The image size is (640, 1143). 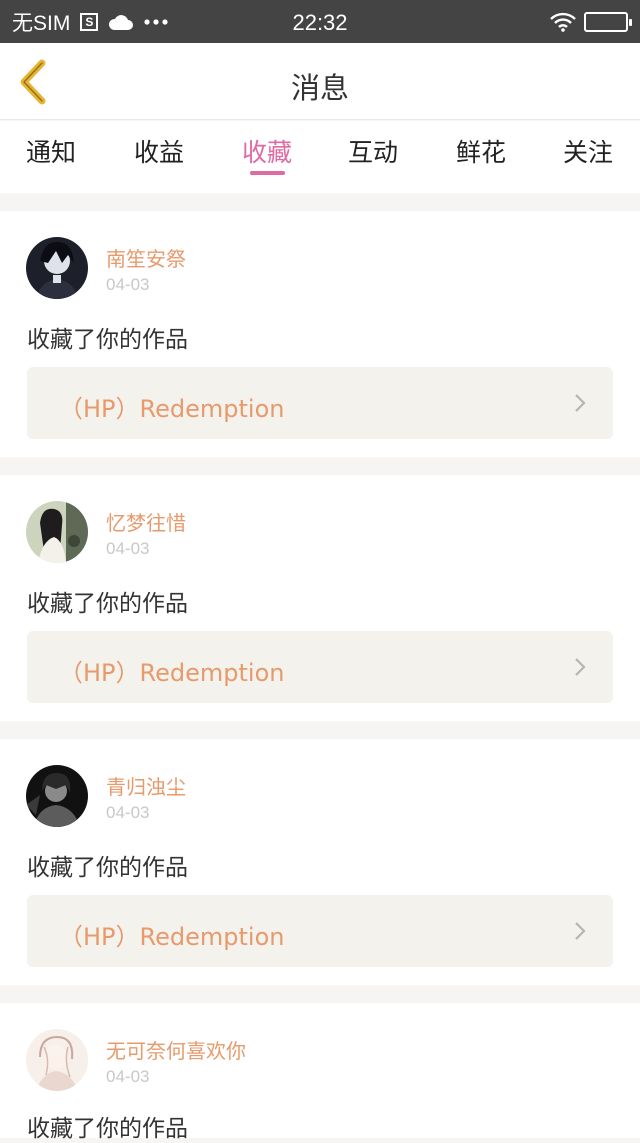 I want to click on nav-header: 消息, so click(x=320, y=81).